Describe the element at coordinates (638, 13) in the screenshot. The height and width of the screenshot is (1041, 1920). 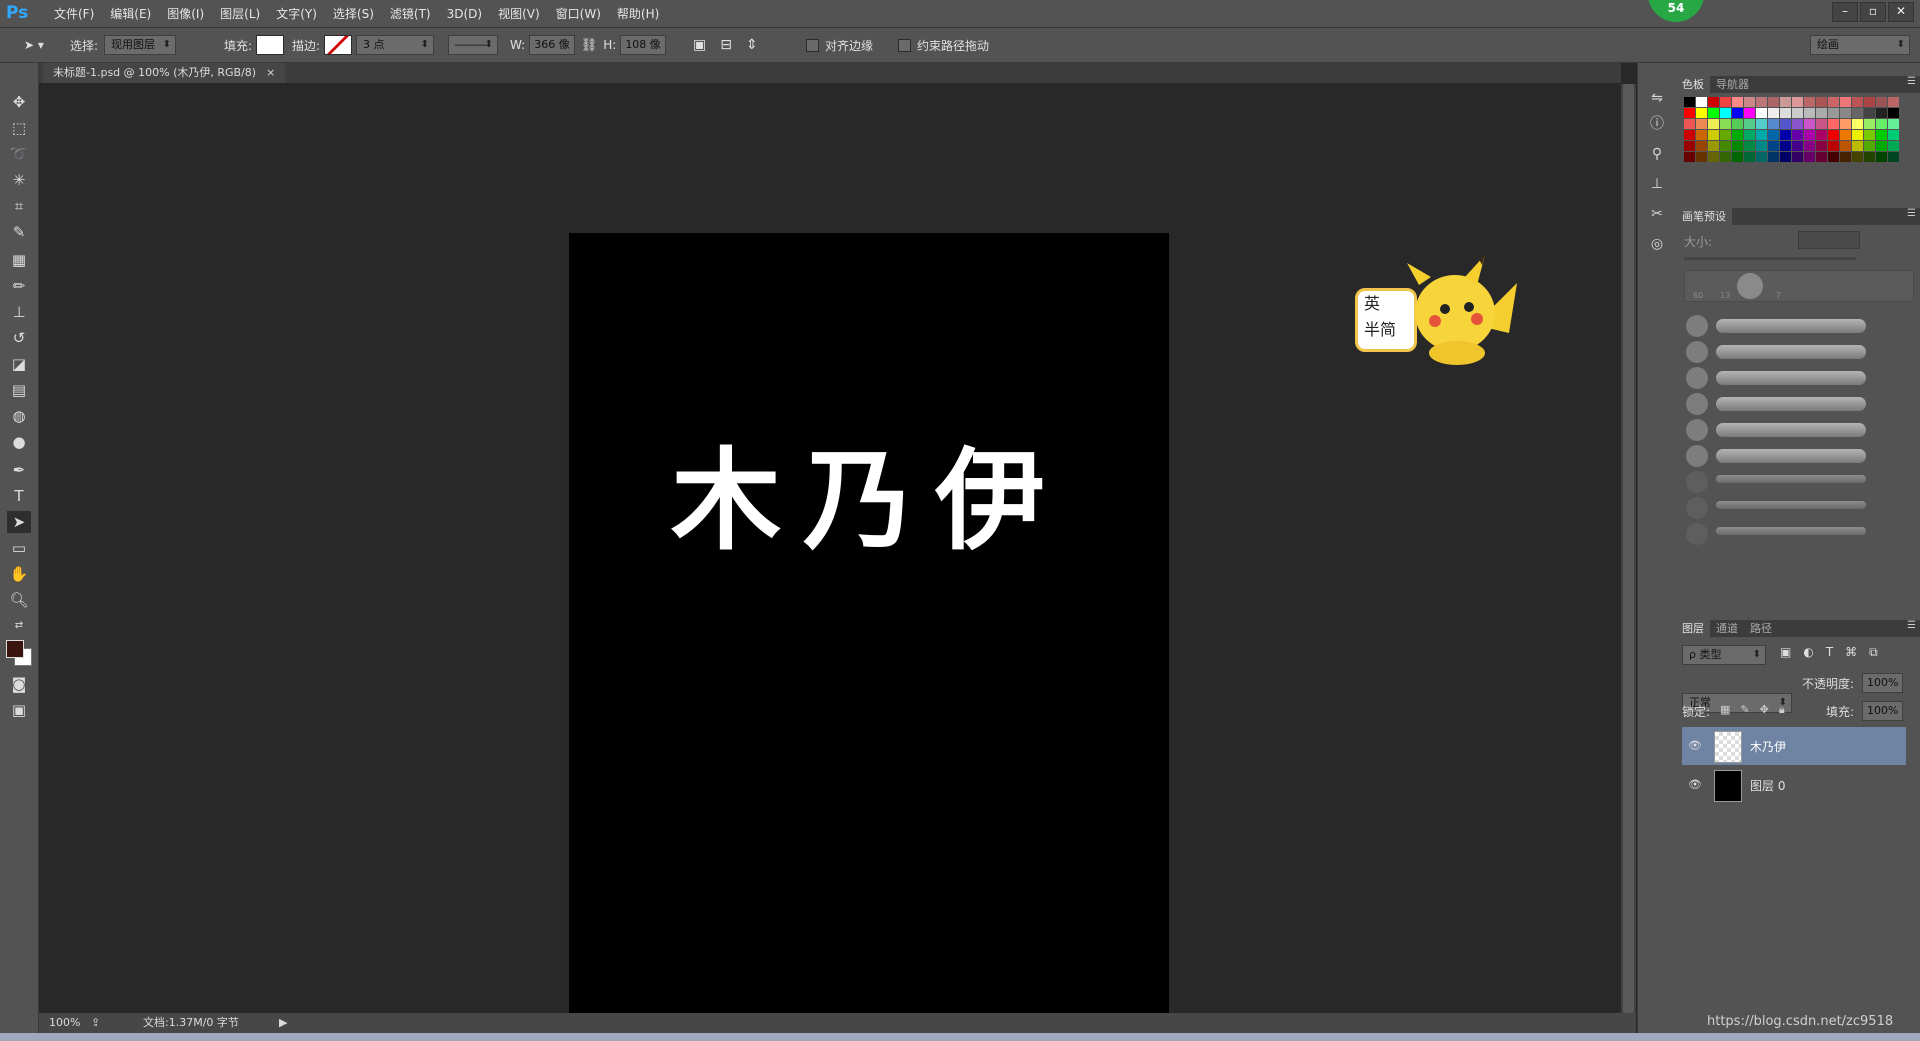
I see `menu-help: 帮助(H)` at that location.